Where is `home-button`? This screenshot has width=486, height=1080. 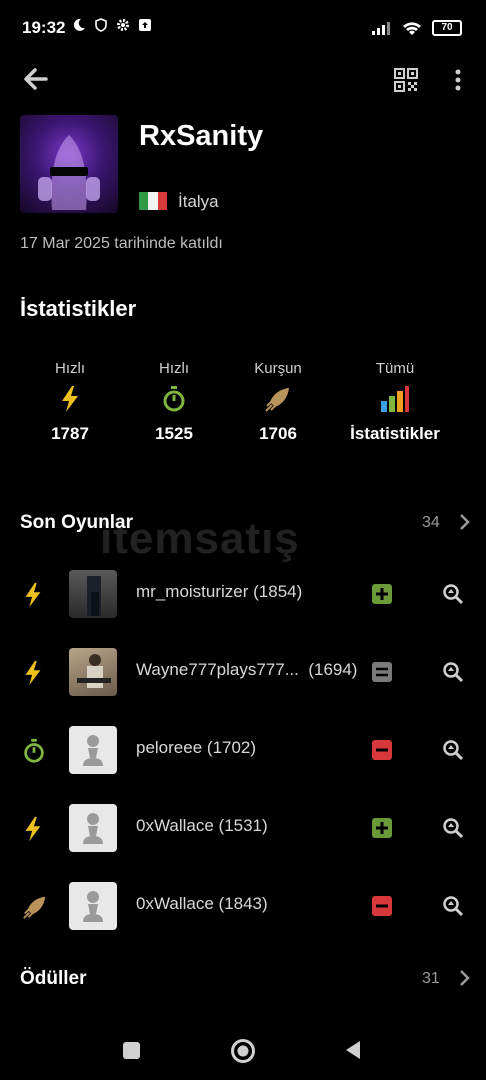
home-button is located at coordinates (243, 1051).